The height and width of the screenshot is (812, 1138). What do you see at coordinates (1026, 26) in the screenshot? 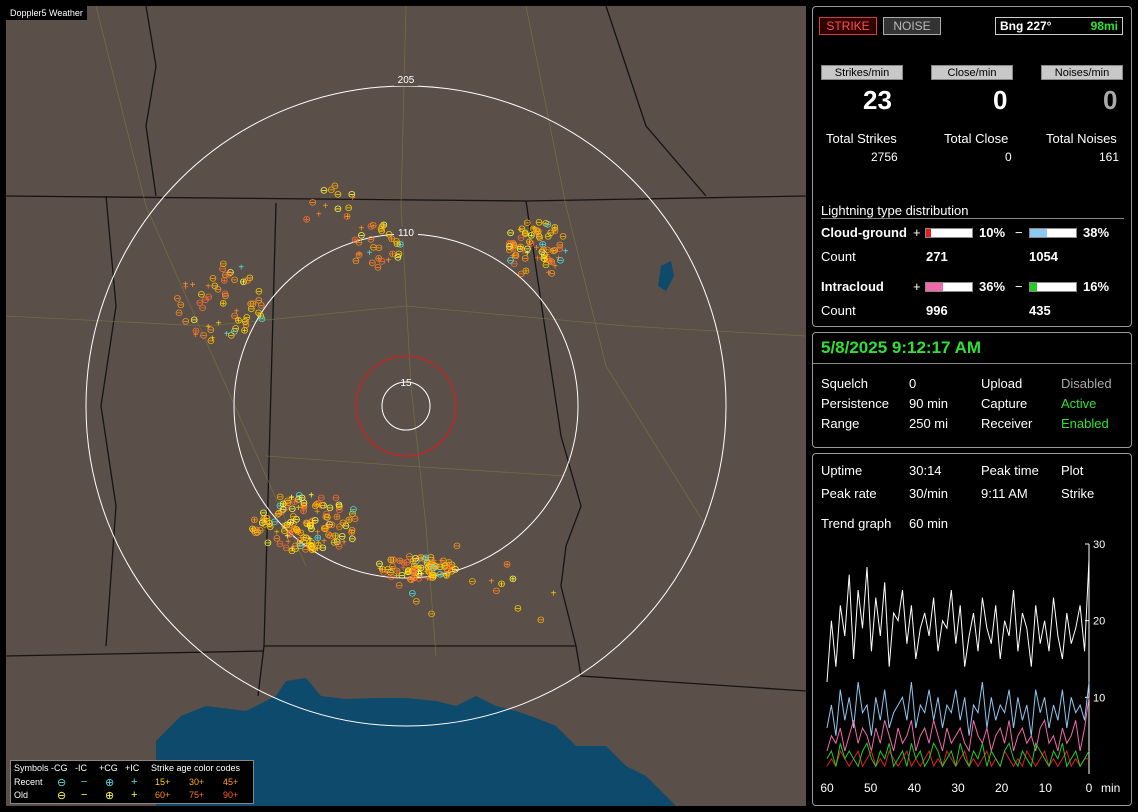
I see `bearing-label: Bng 227°` at bounding box center [1026, 26].